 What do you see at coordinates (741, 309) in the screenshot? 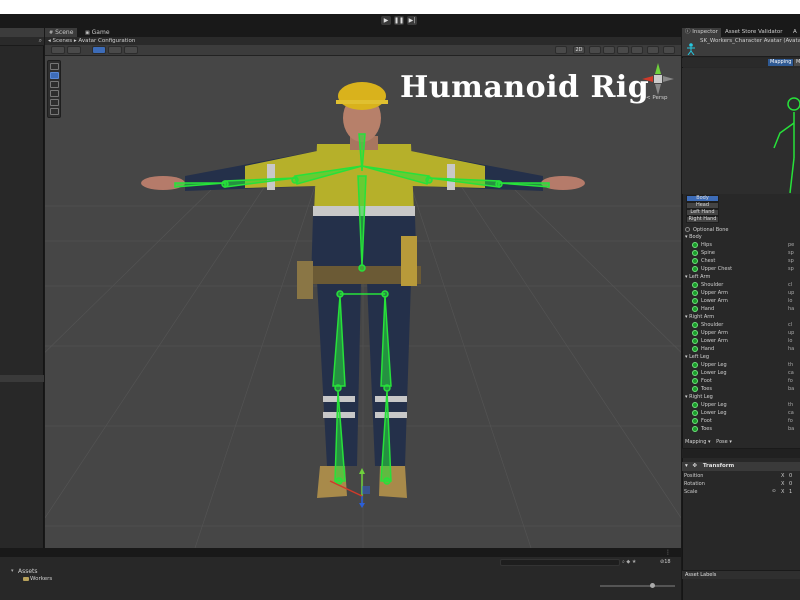
I see `bone-row-left-hand: Hand ha` at bounding box center [741, 309].